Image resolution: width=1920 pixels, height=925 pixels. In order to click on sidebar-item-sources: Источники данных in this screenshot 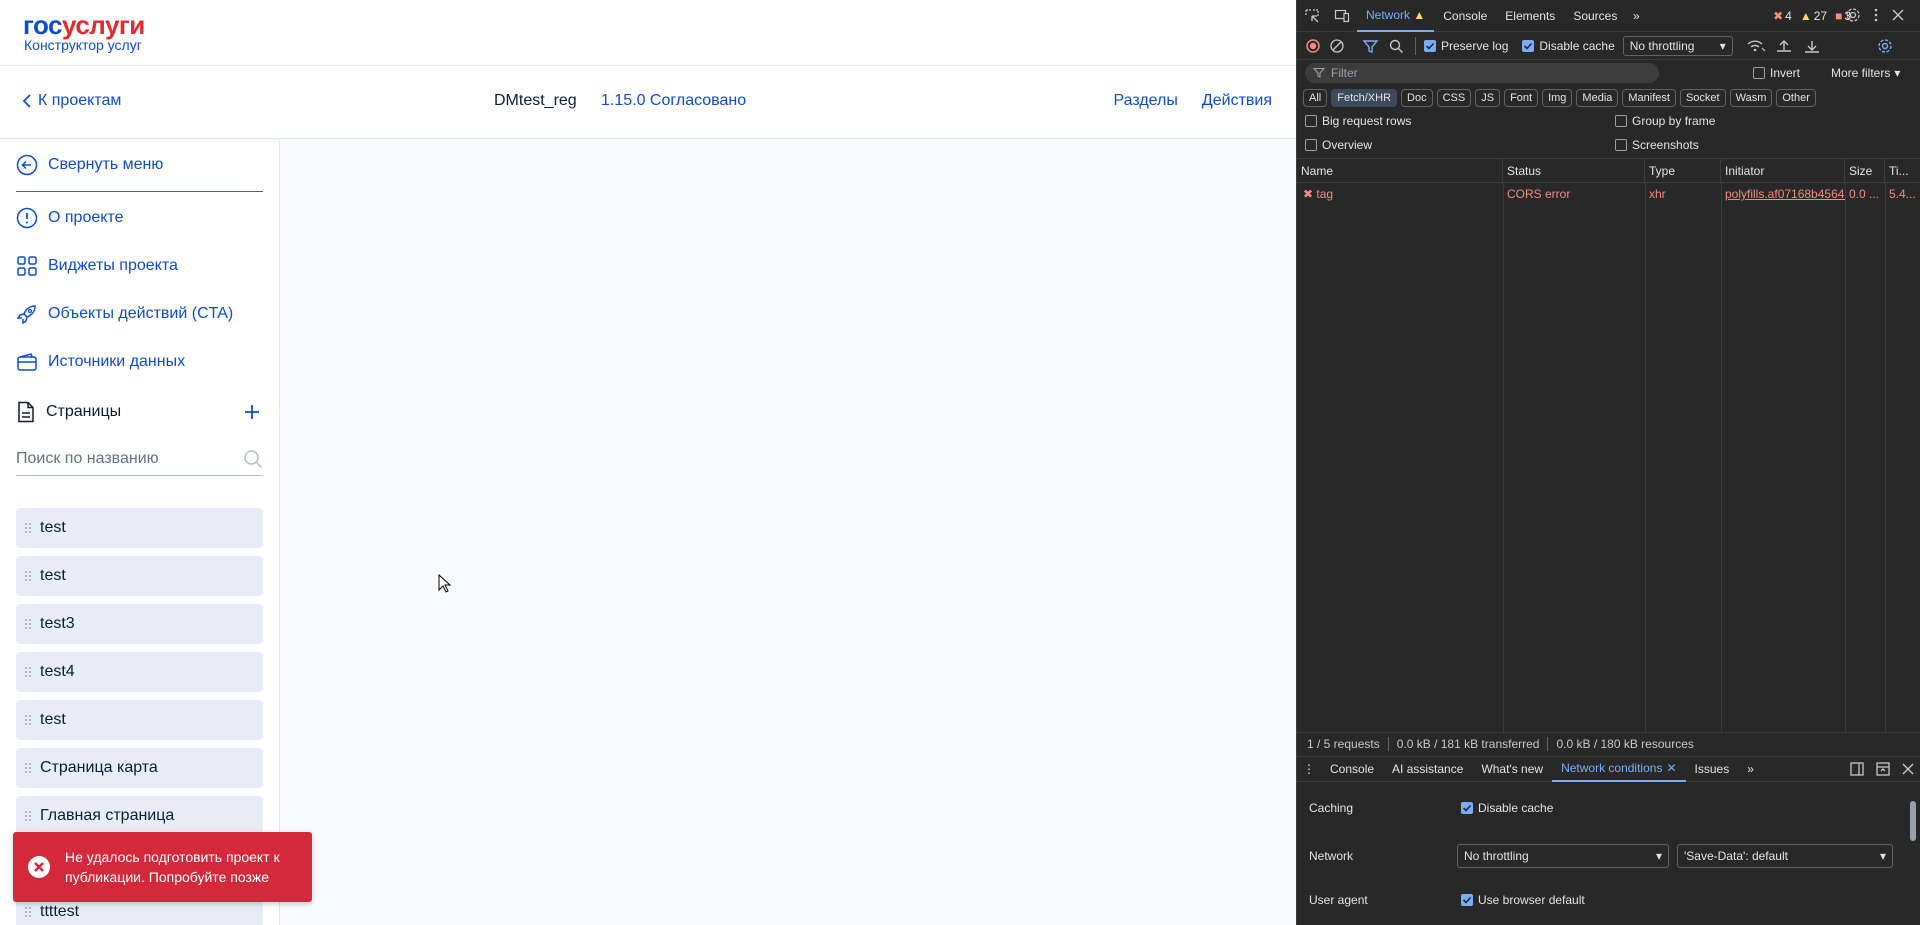, I will do `click(100, 362)`.